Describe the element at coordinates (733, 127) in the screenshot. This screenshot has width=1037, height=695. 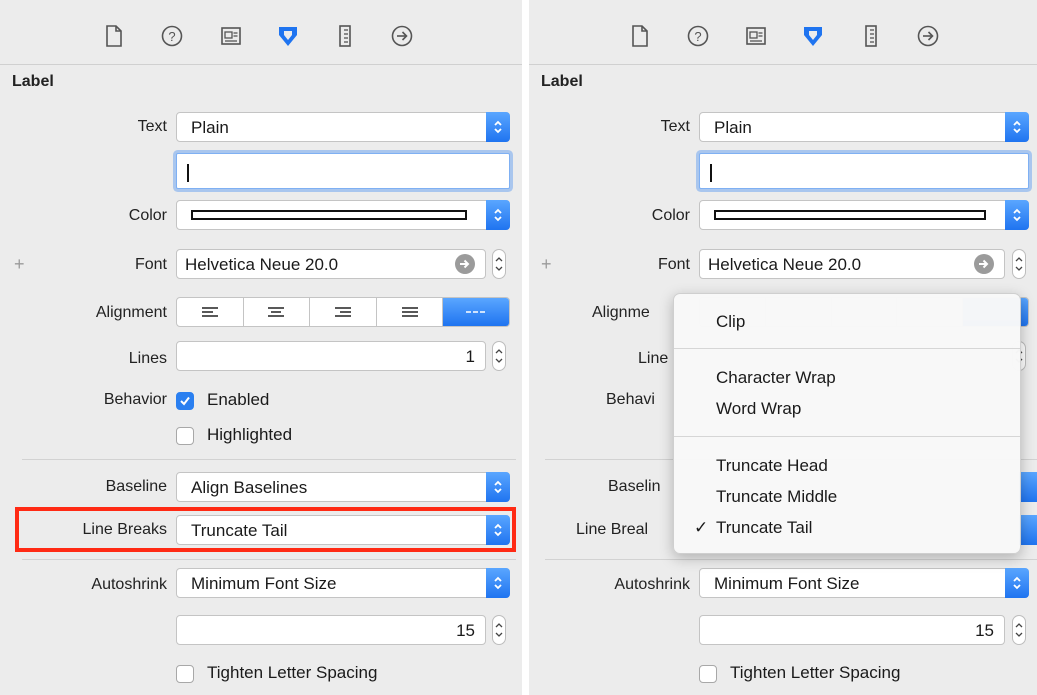
I see `text-type-value: Plain` at that location.